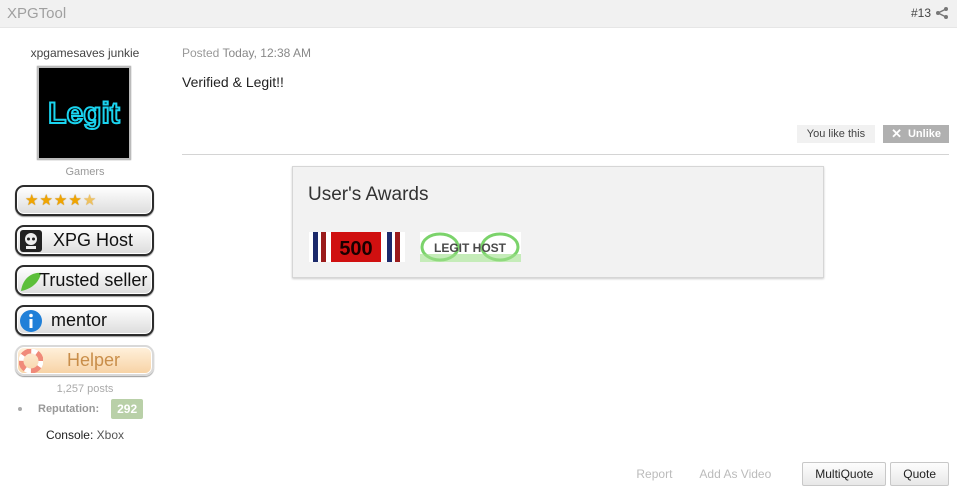 Image resolution: width=957 pixels, height=501 pixels. Describe the element at coordinates (844, 474) in the screenshot. I see `multiquote-button: MultiQuote` at that location.